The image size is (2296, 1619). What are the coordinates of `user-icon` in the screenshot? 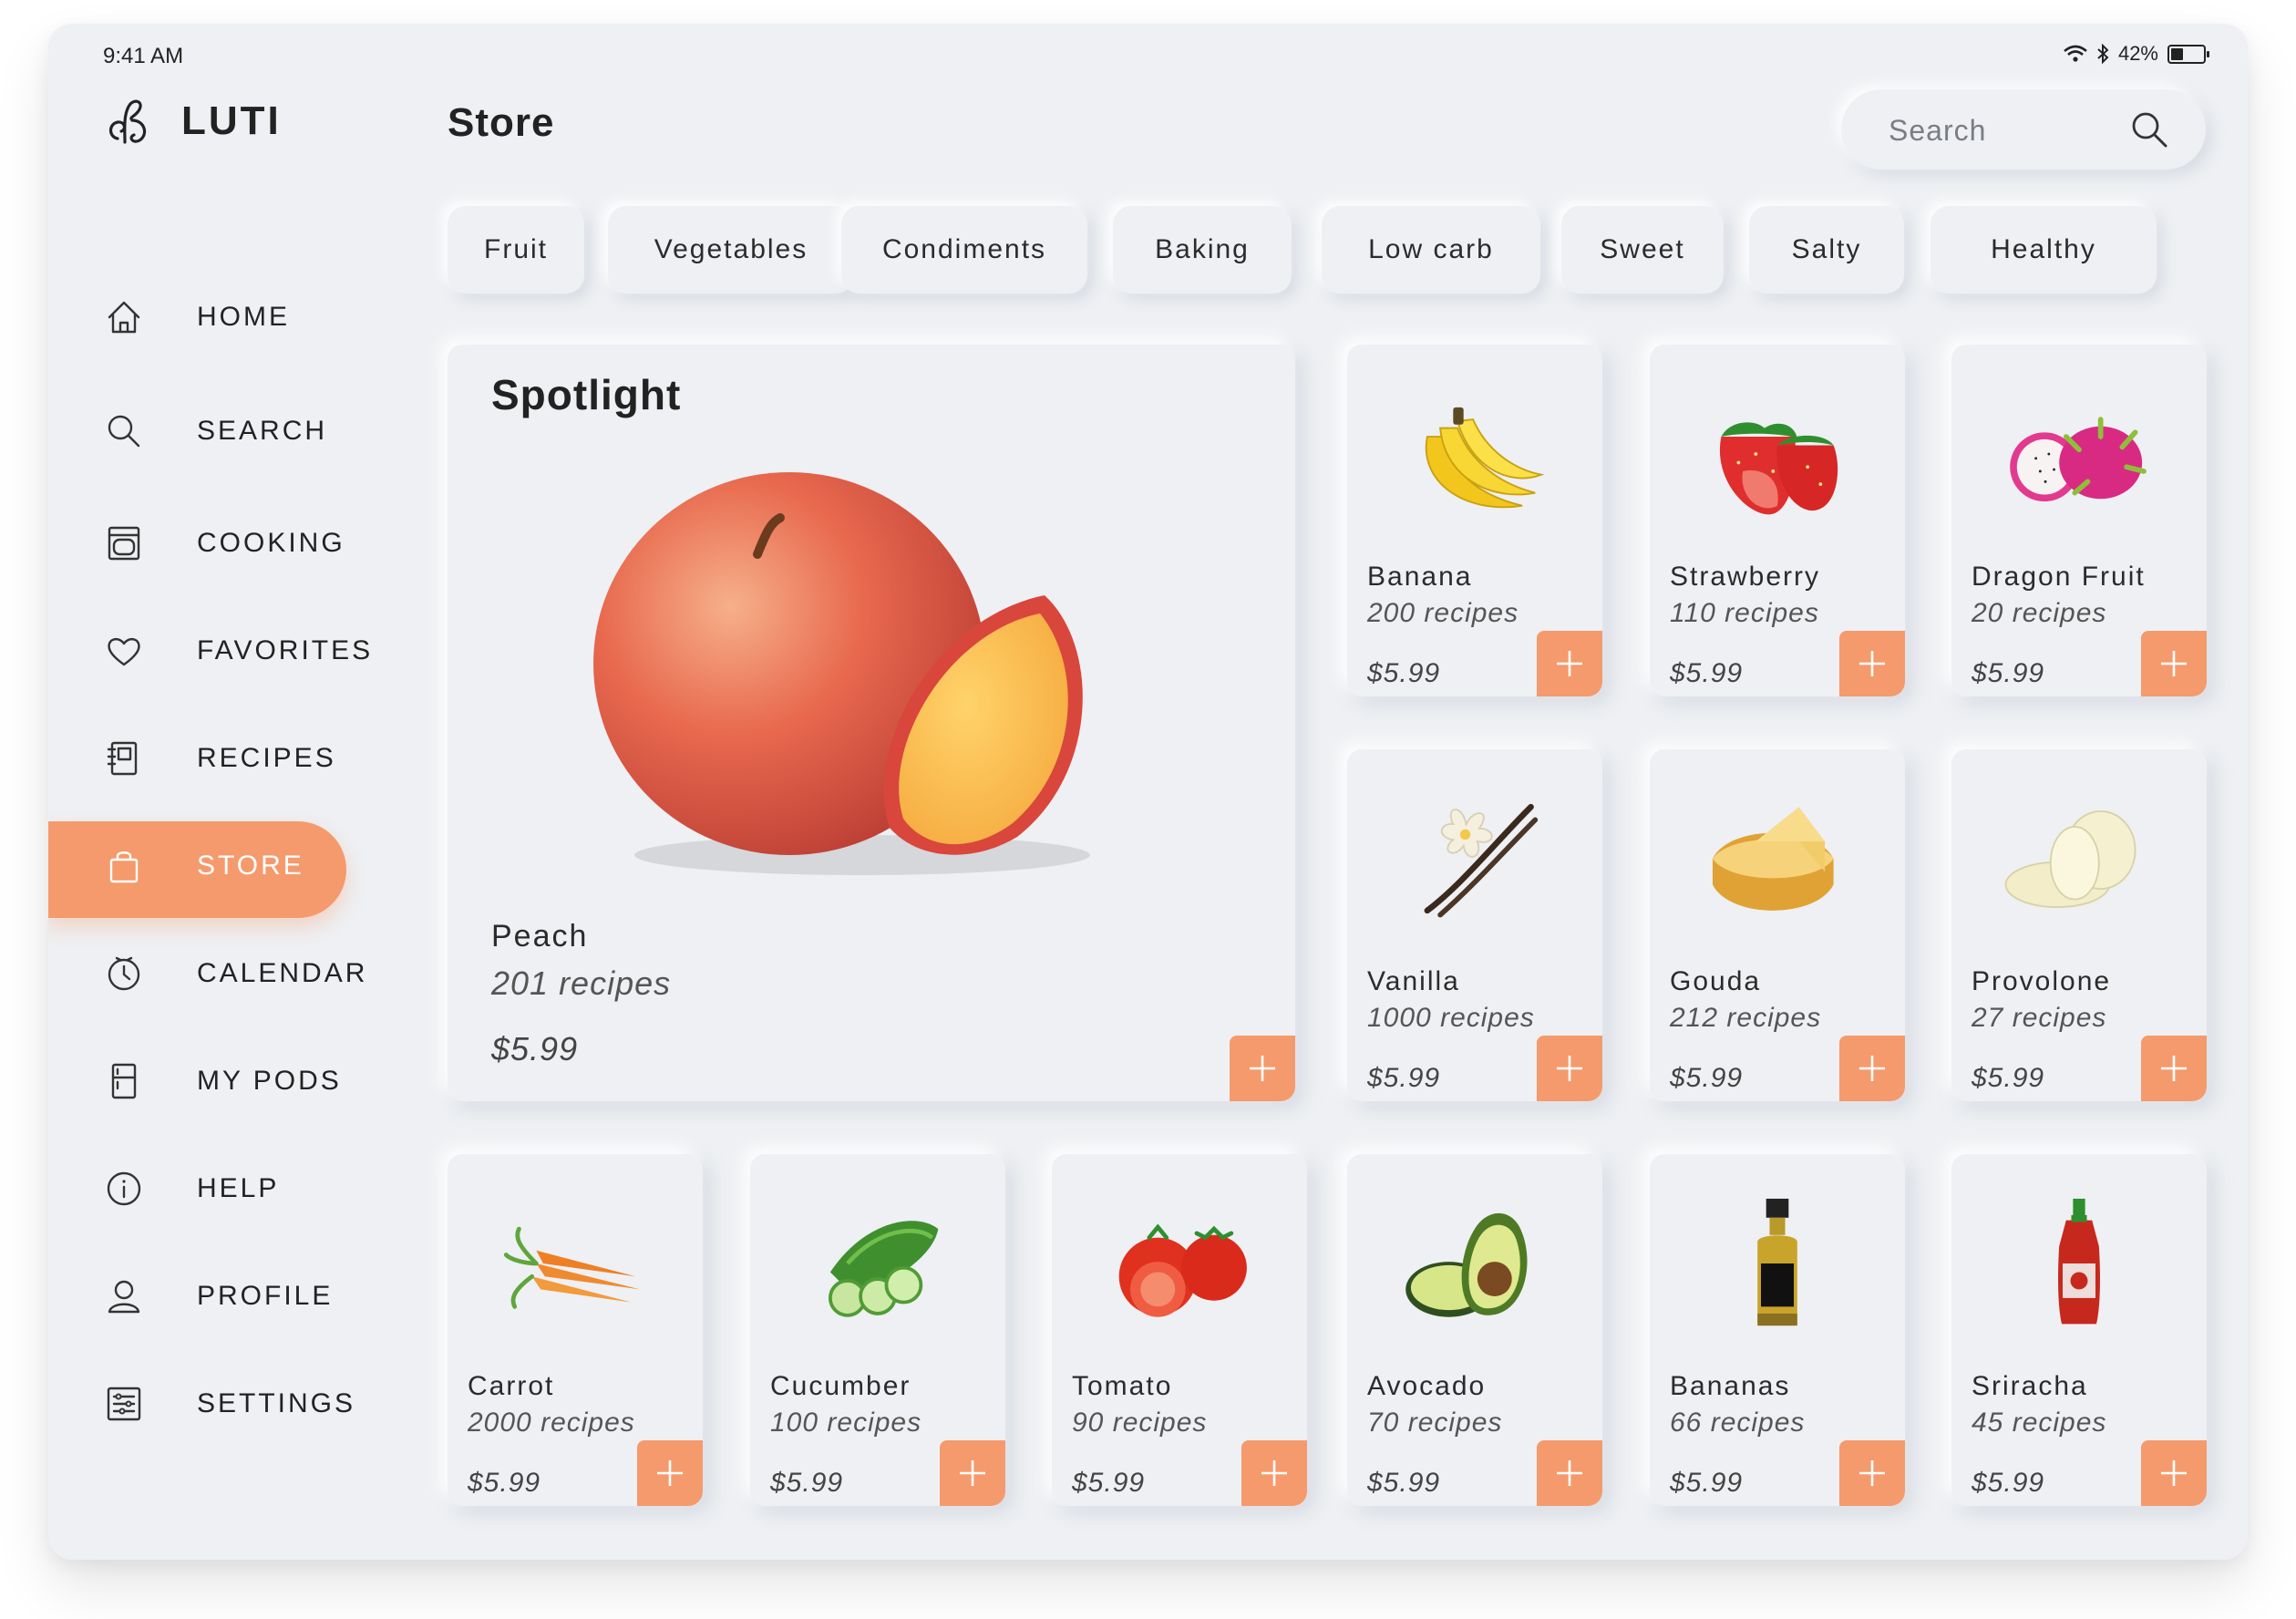 It's located at (124, 1296).